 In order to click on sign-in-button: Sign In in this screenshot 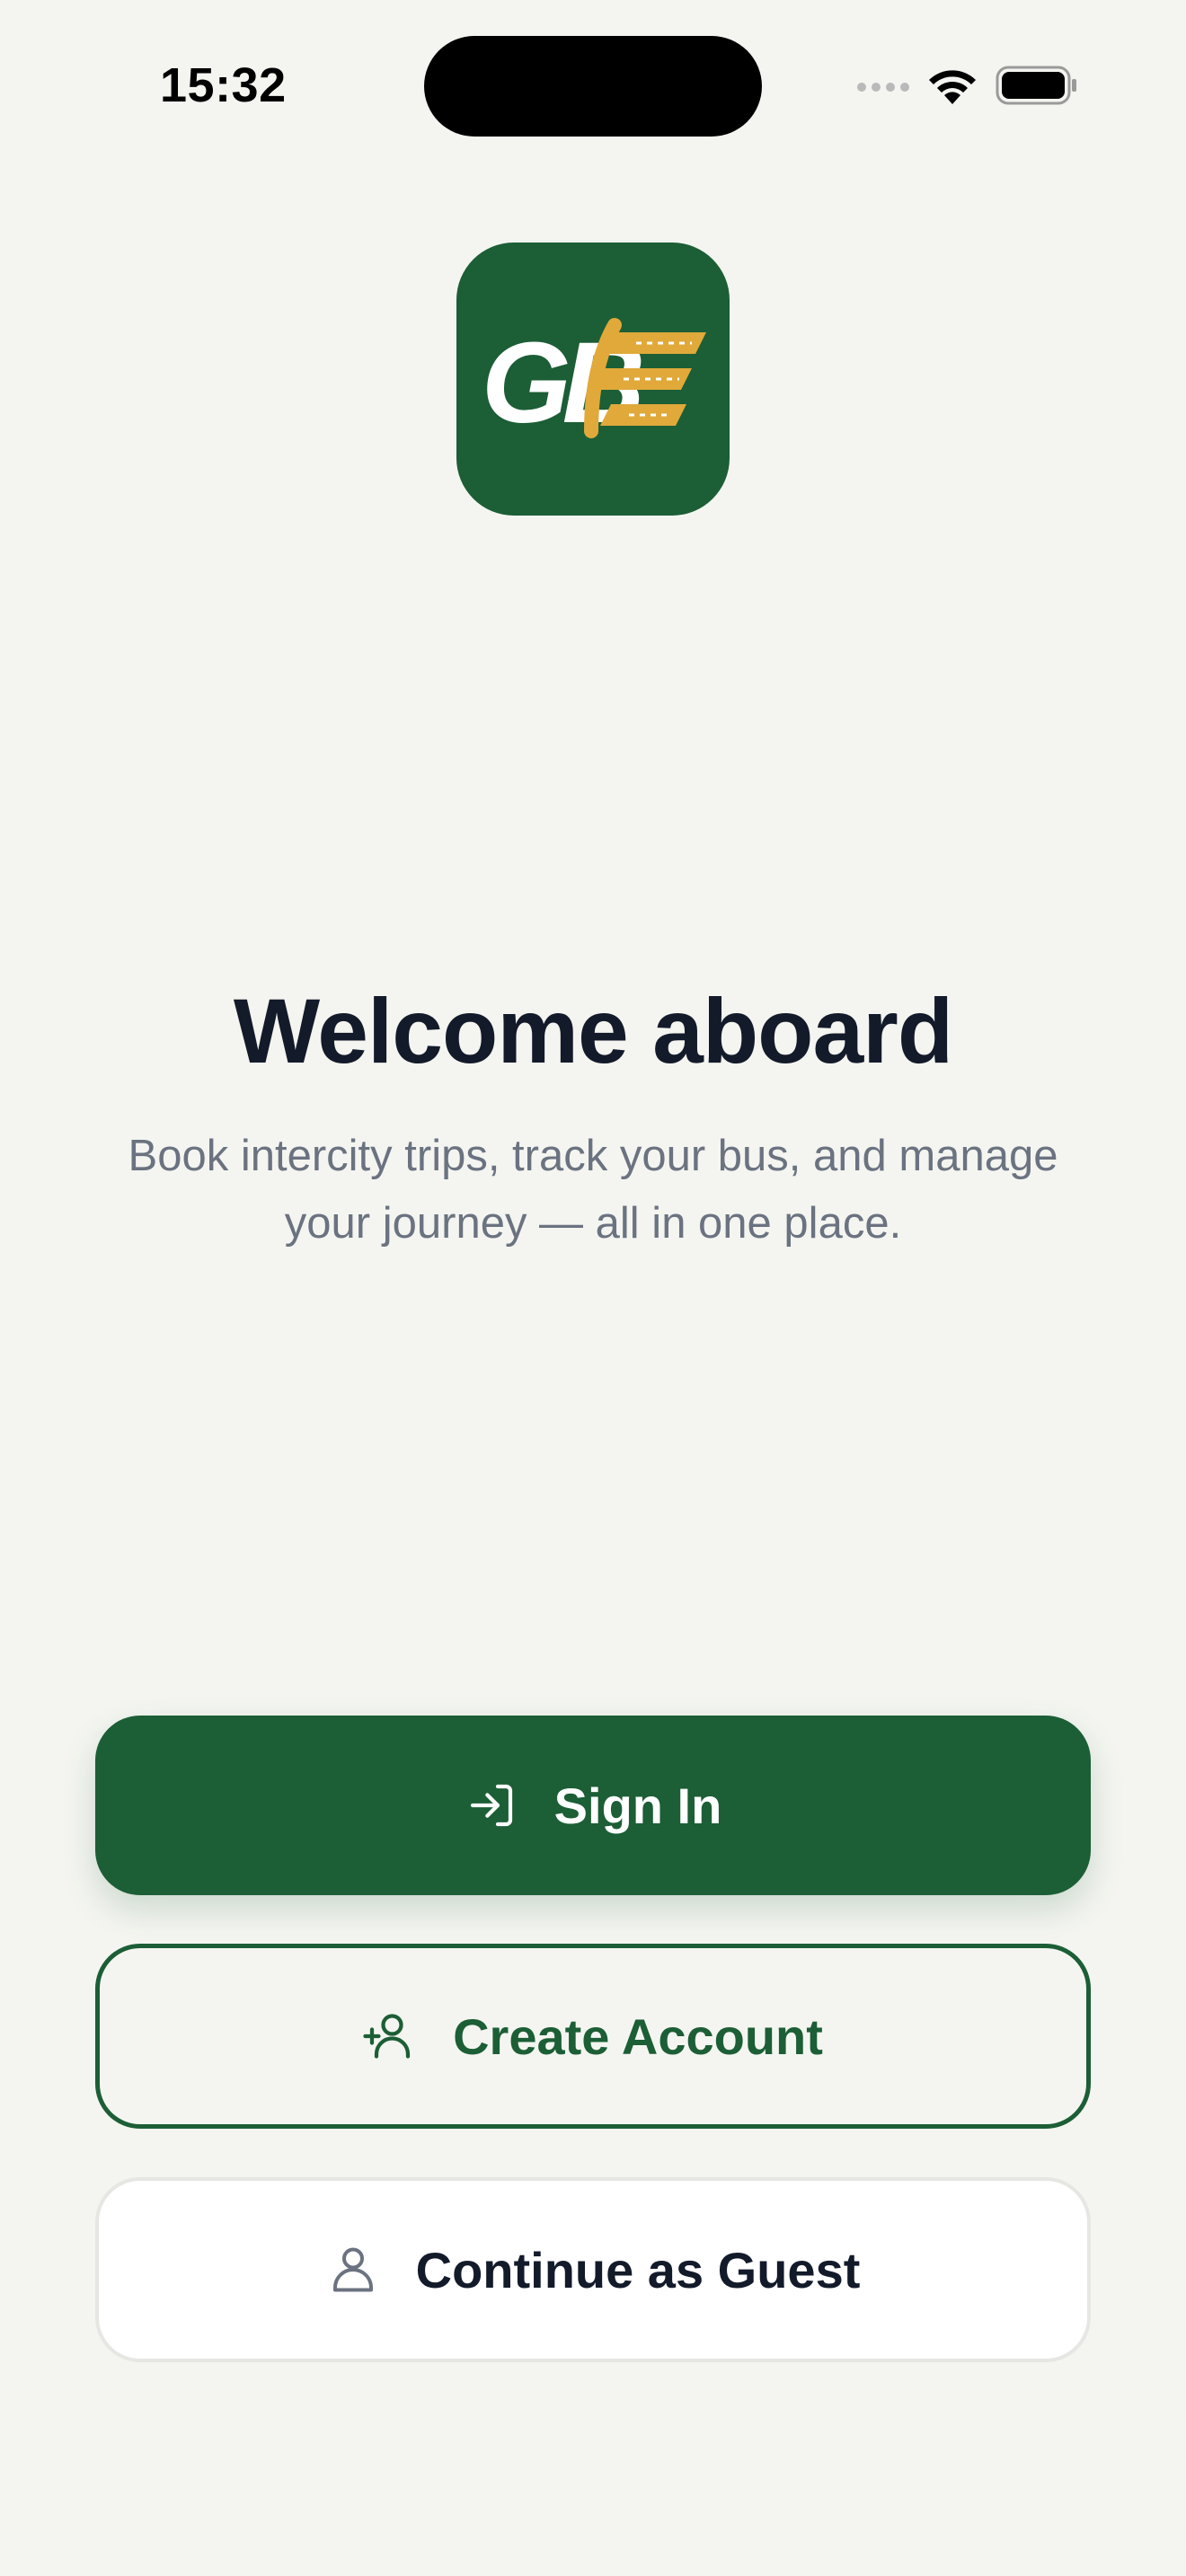, I will do `click(593, 1805)`.